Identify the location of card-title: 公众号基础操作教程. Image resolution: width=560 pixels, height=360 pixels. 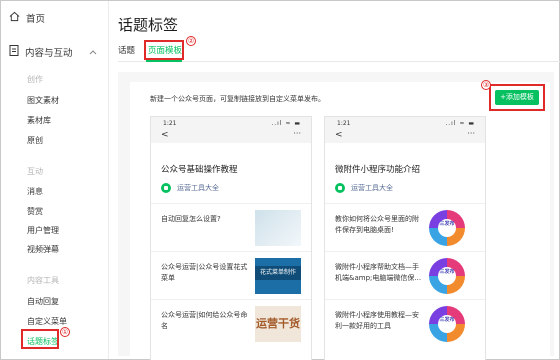
(199, 170).